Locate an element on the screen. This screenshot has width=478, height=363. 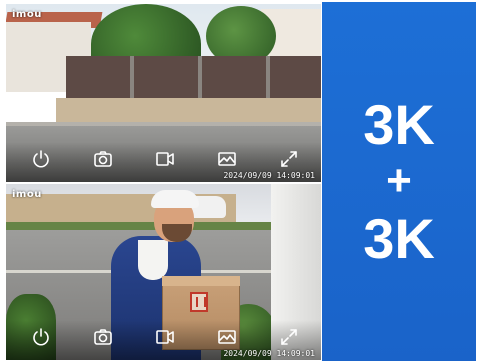
resolution-label-bottom: 3K is located at coordinates (399, 238).